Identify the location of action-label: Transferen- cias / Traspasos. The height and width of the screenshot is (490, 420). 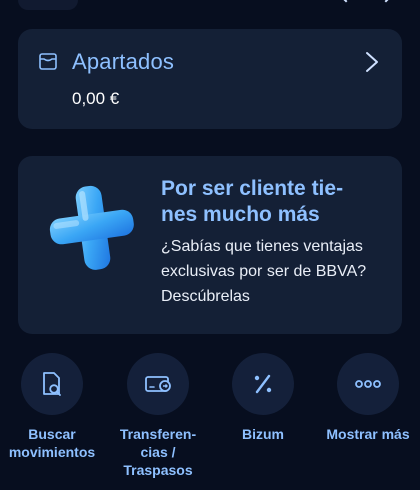
(158, 452).